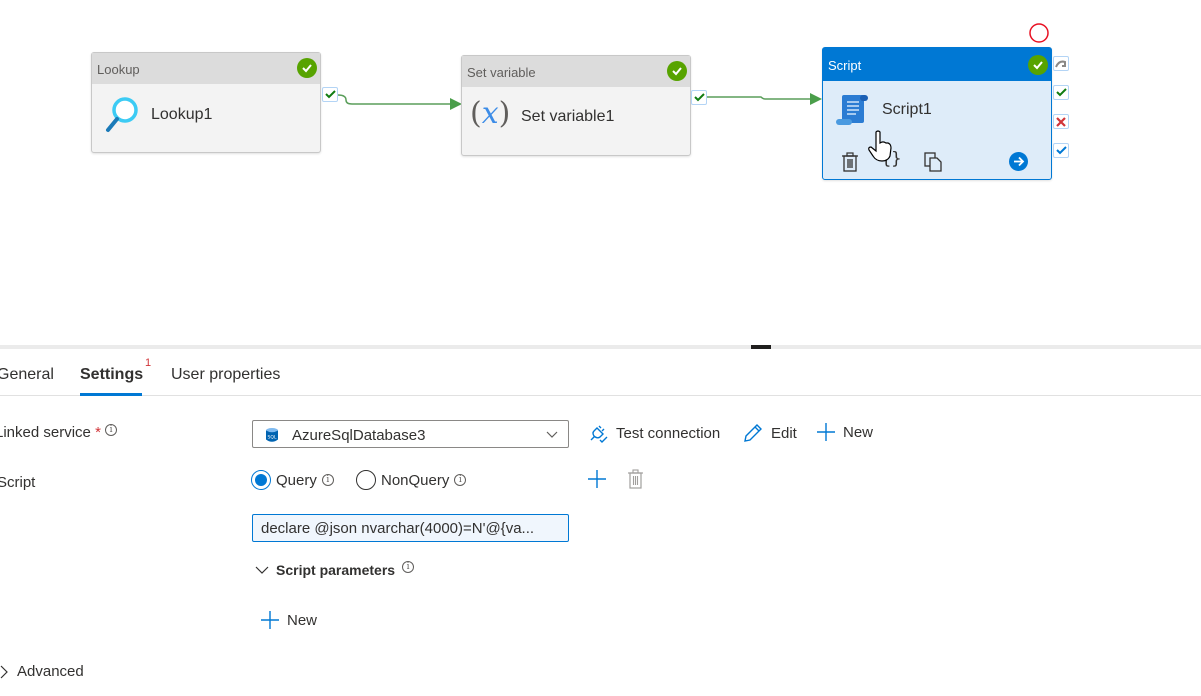 The image size is (1201, 696). Describe the element at coordinates (845, 65) in the screenshot. I see `activity-type: Script` at that location.